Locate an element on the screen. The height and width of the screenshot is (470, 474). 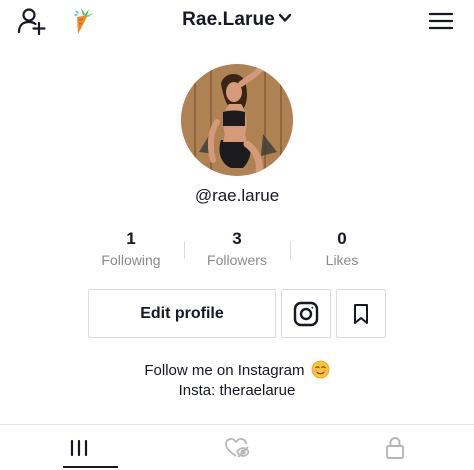
top-bar: Rae.Larue is located at coordinates (237, 22).